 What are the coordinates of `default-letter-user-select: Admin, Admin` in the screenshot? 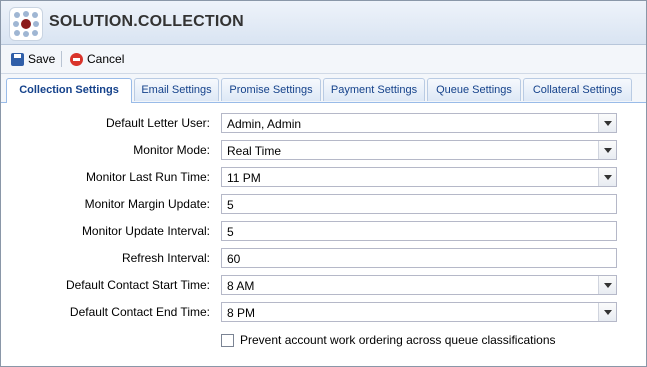 It's located at (419, 123).